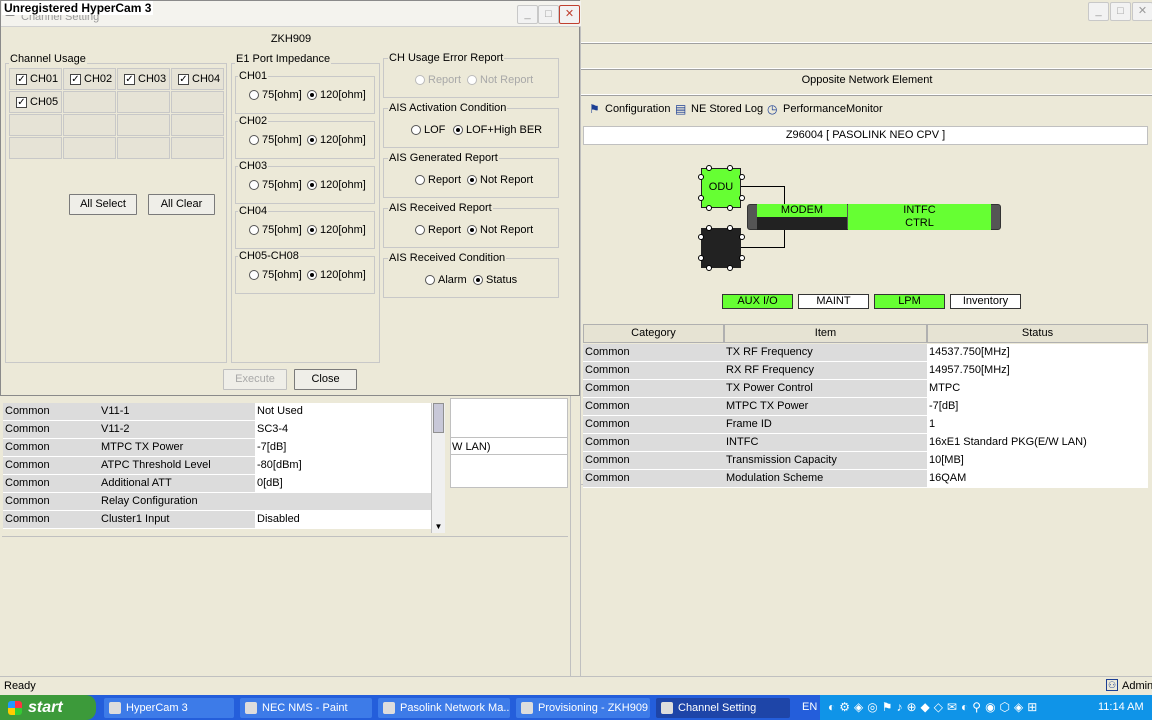 This screenshot has width=1152, height=720. Describe the element at coordinates (89, 79) in the screenshot. I see `channel-checkbox-cell: ✓ CH02` at that location.